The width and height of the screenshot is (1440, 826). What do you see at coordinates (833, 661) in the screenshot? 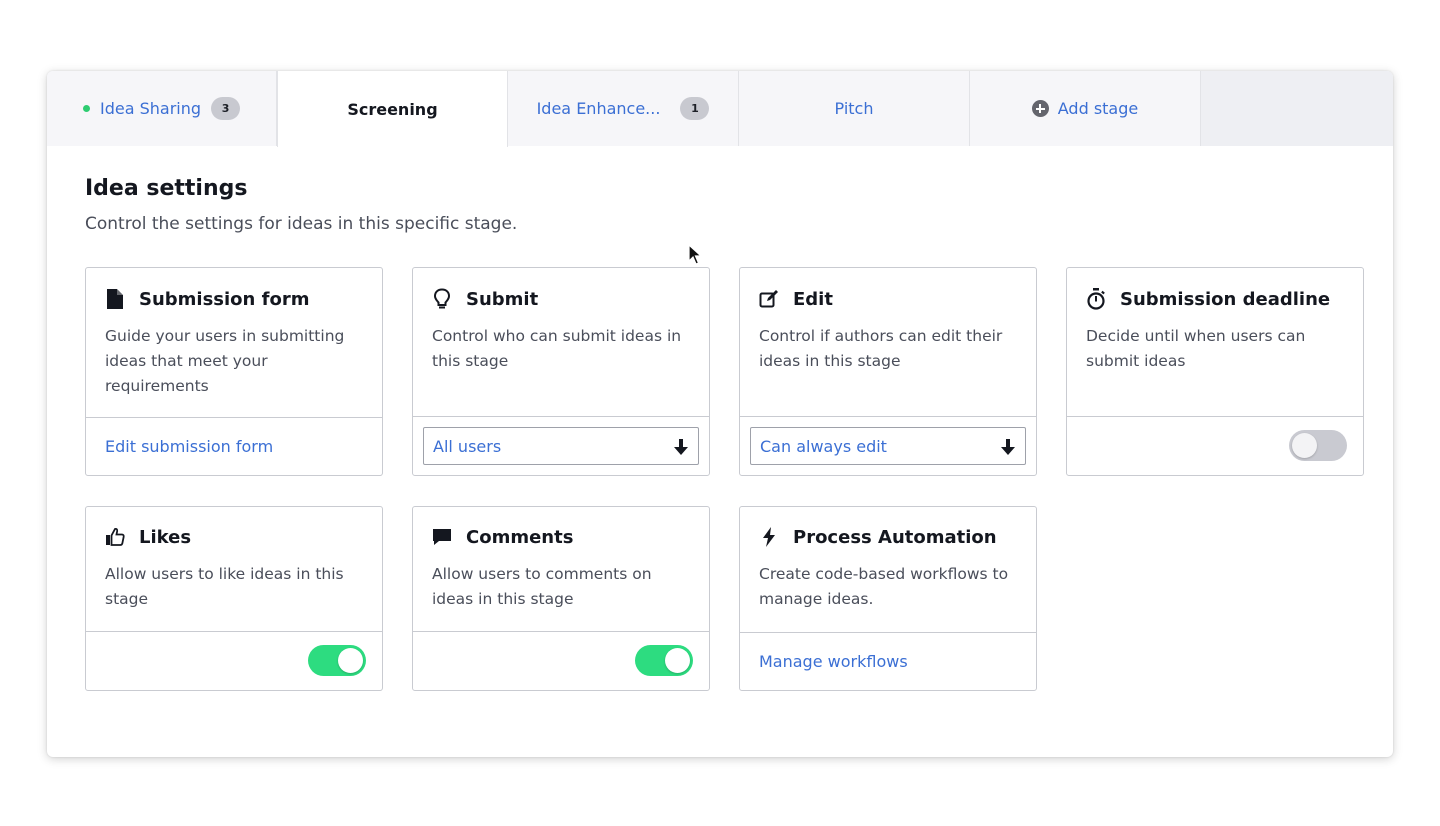
I see `manage-workflows-link: Manage workflows` at bounding box center [833, 661].